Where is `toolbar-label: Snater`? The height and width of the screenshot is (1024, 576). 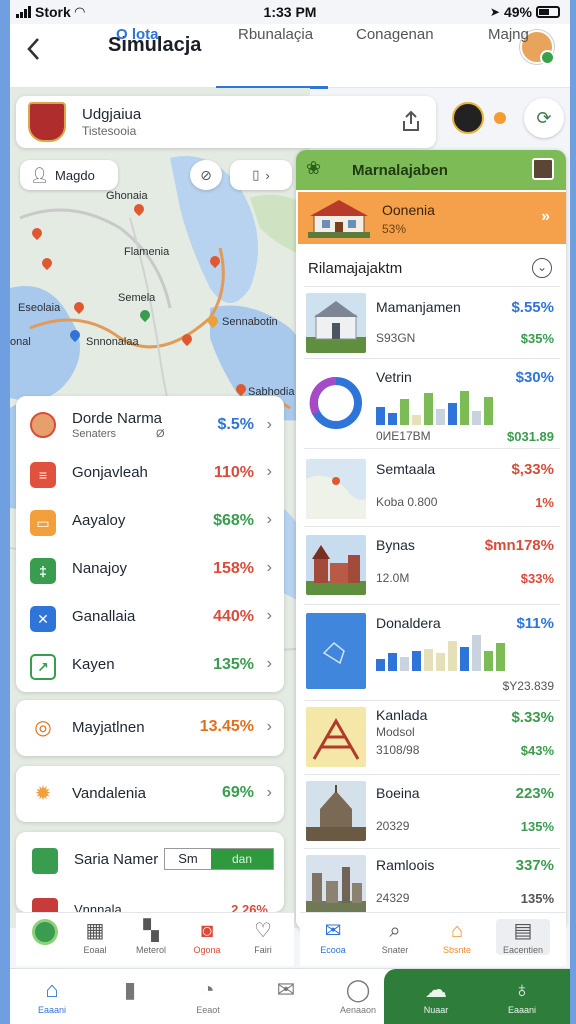
toolbar-label: Snater is located at coordinates (395, 950).